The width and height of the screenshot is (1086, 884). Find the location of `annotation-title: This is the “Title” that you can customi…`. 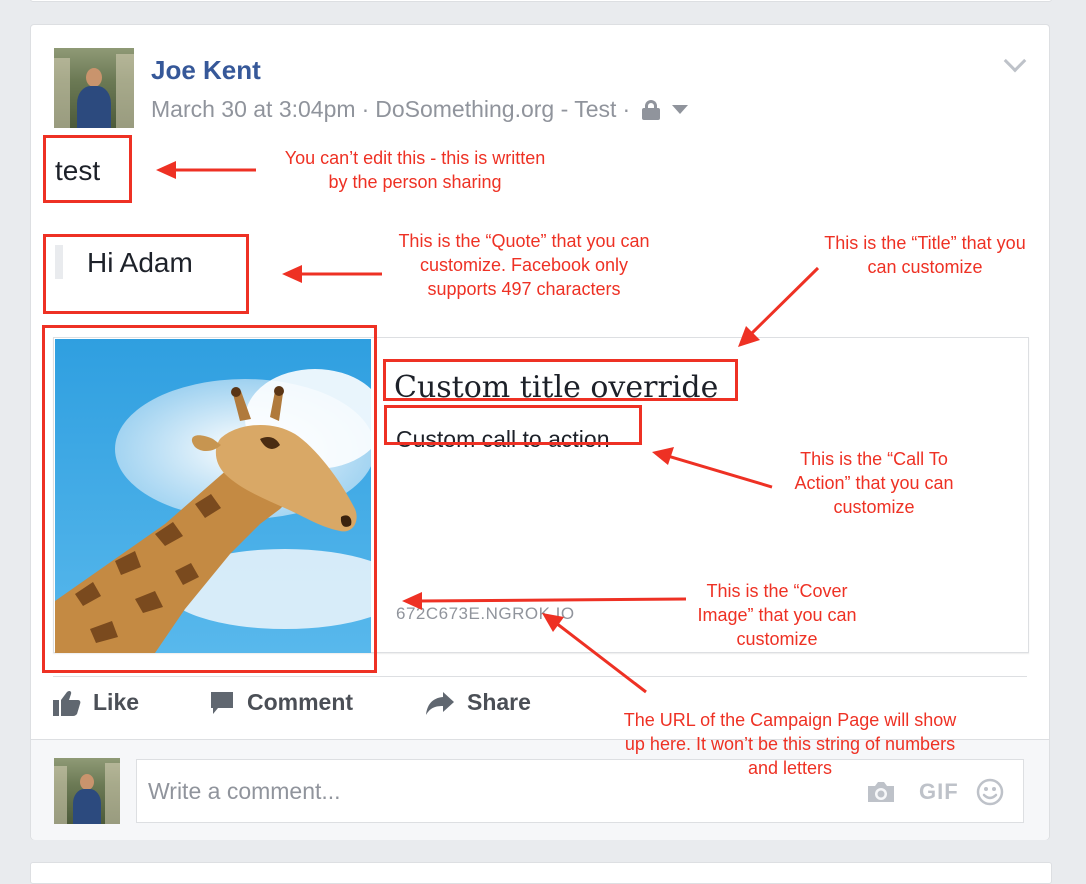

annotation-title: This is the “Title” that you can customi… is located at coordinates (925, 255).